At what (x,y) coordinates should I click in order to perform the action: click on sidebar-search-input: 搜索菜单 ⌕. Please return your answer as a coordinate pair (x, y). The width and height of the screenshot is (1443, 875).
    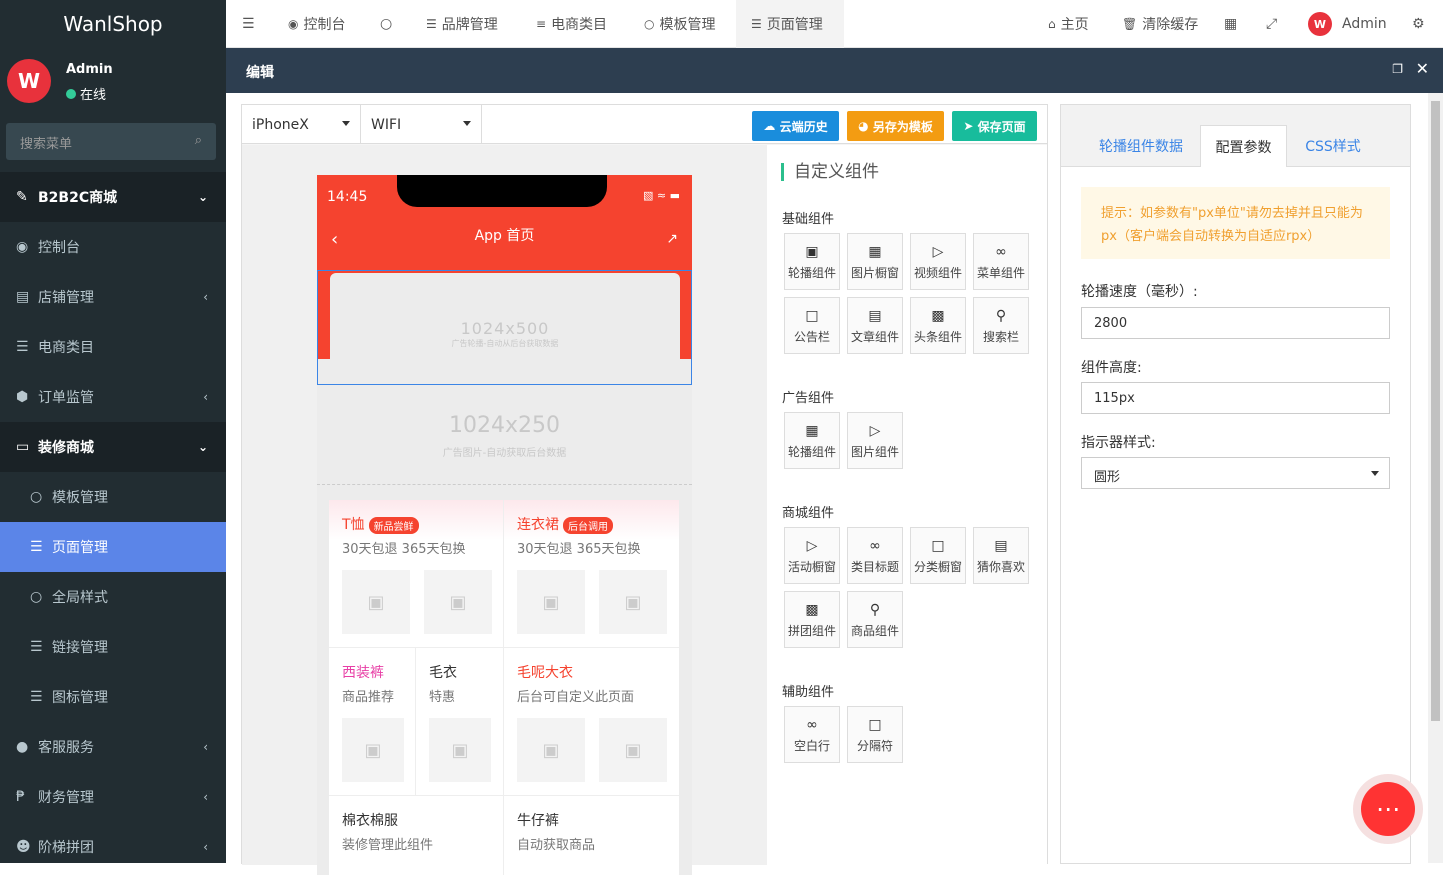
    Looking at the image, I should click on (111, 141).